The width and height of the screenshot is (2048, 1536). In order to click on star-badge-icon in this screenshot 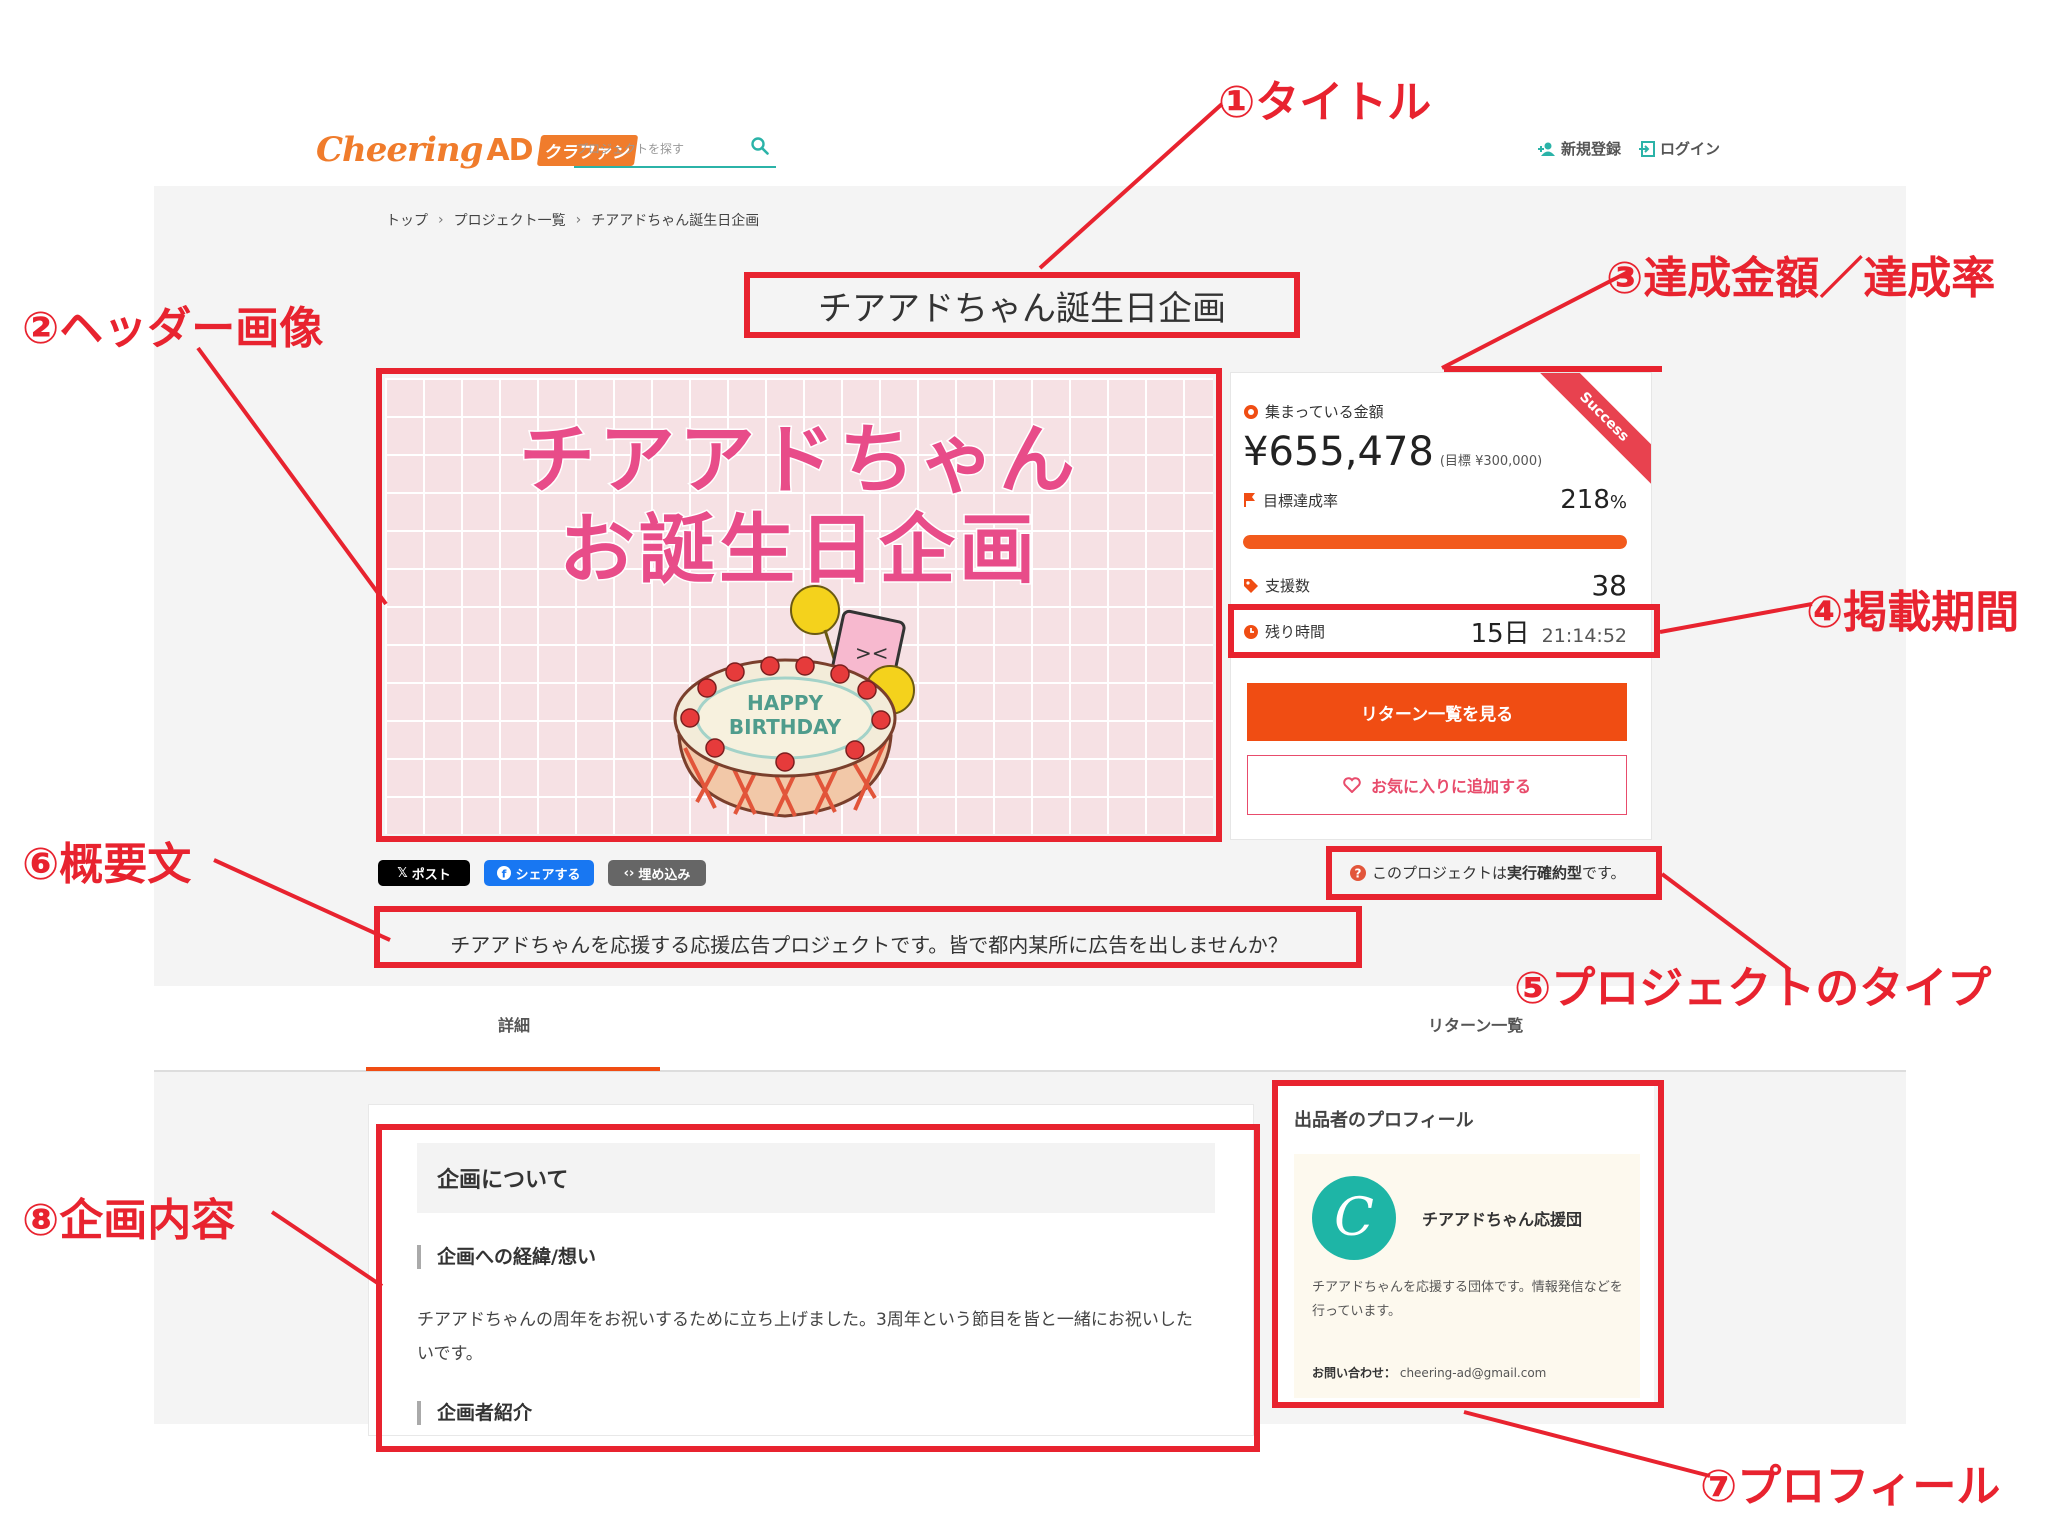, I will do `click(1251, 411)`.